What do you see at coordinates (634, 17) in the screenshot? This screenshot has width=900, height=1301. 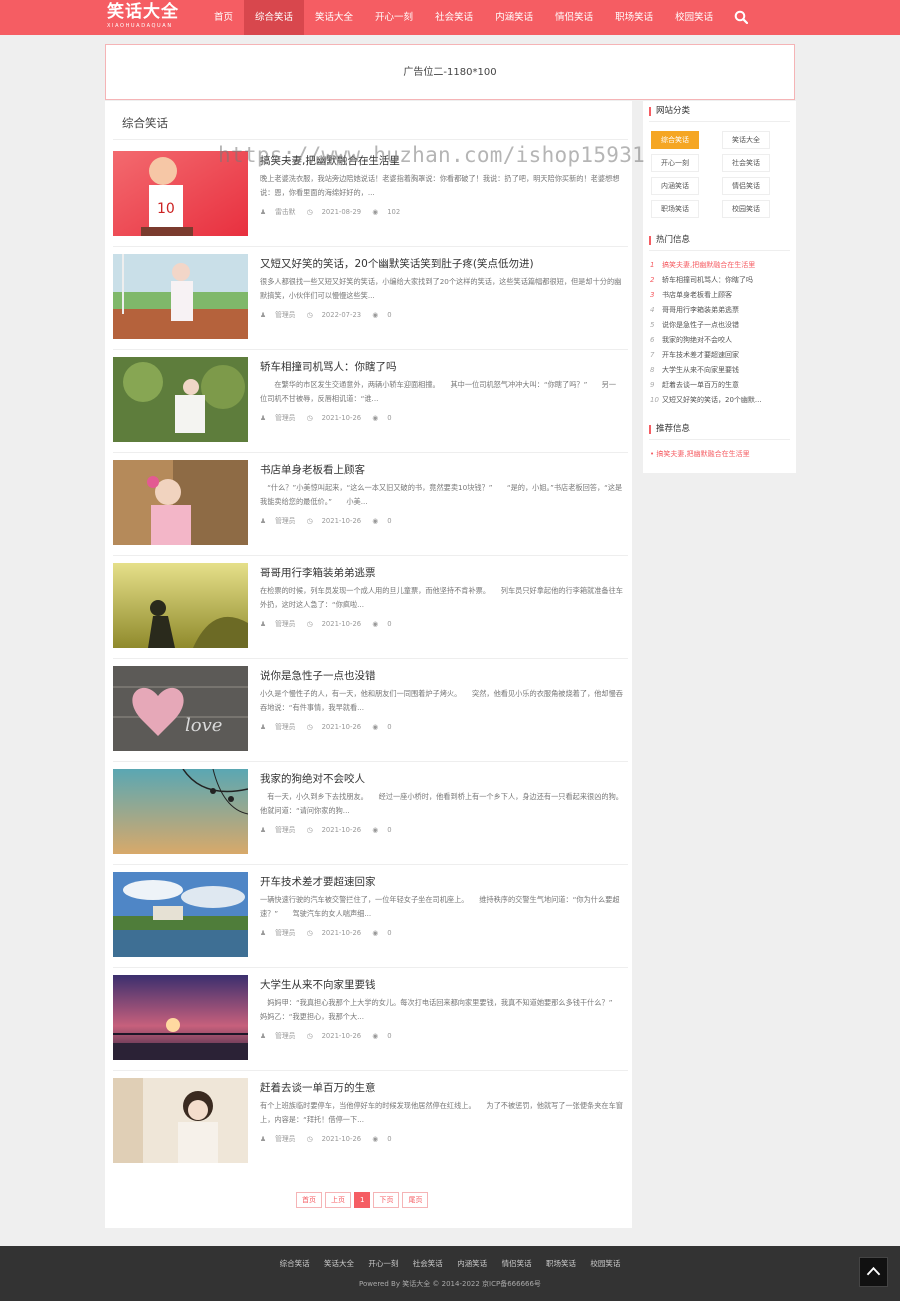 I see `nav-item-zhichang: 职场笑话` at bounding box center [634, 17].